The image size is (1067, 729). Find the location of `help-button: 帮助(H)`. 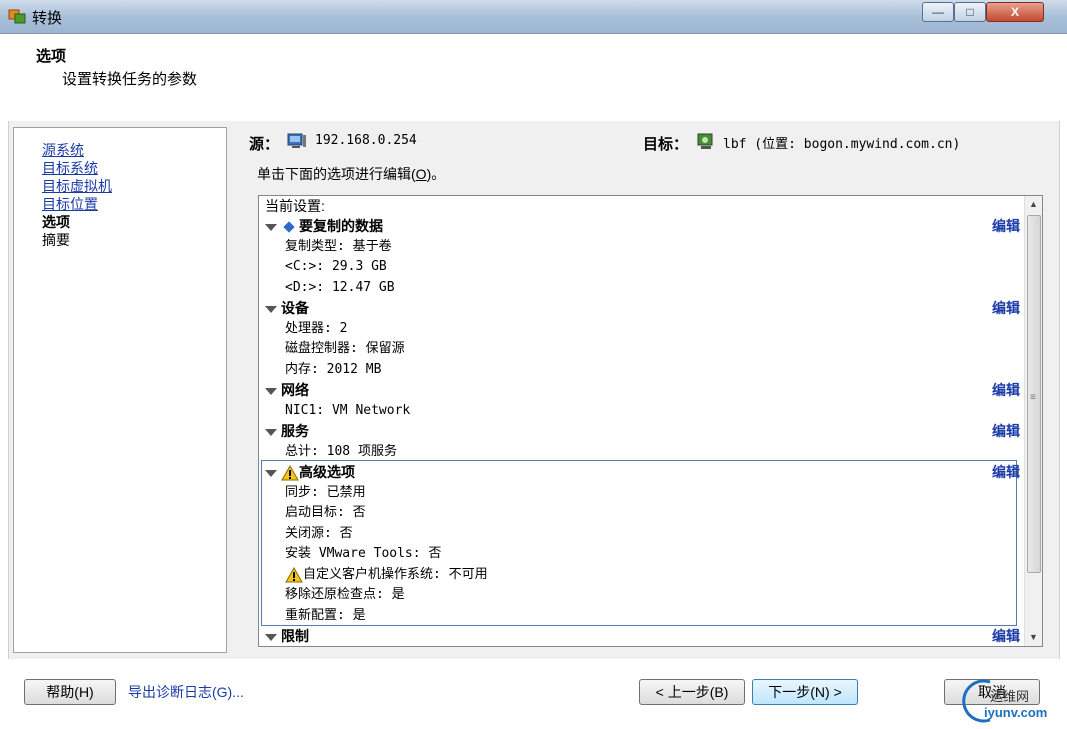

help-button: 帮助(H) is located at coordinates (70, 692).